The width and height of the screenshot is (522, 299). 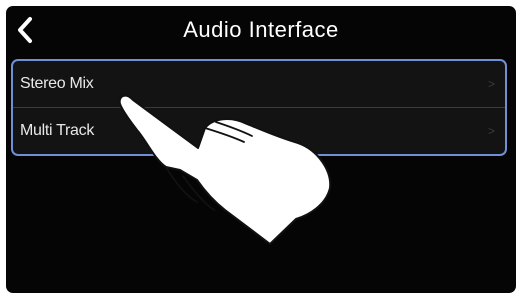 What do you see at coordinates (259, 84) in the screenshot?
I see `menu-item-stereo-mix: Stereo Mix >` at bounding box center [259, 84].